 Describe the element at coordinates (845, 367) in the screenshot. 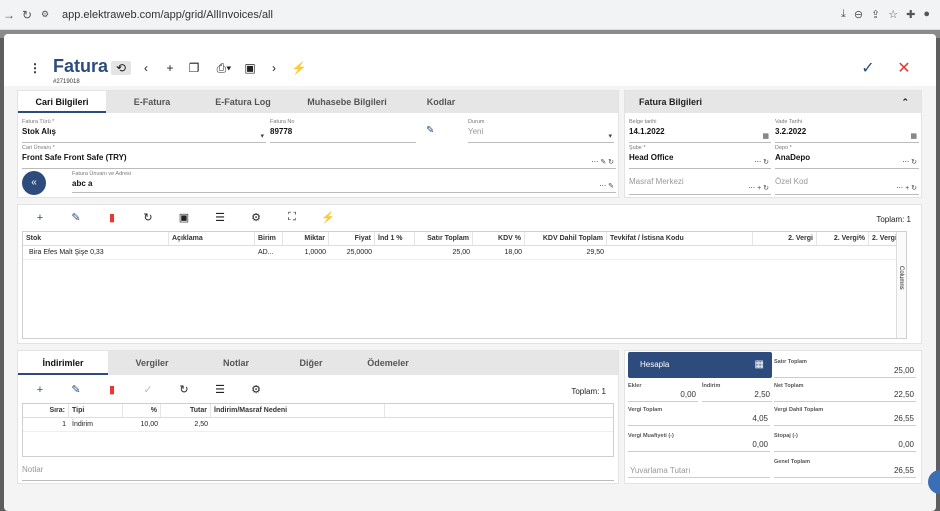

I see `satir-toplam: Satır Toplam 25,00` at that location.